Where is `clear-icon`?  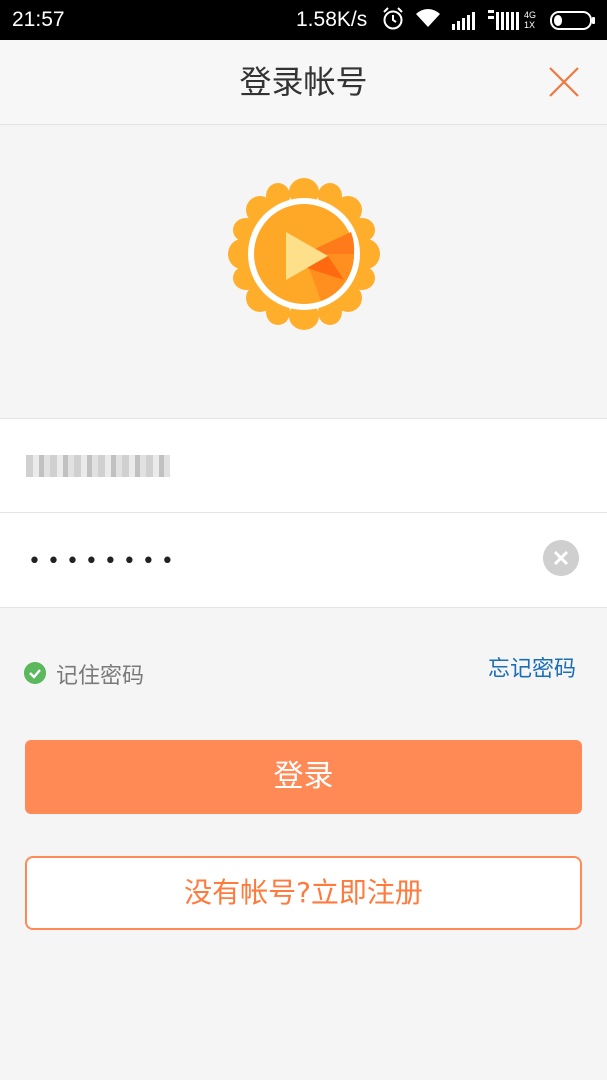 clear-icon is located at coordinates (561, 558).